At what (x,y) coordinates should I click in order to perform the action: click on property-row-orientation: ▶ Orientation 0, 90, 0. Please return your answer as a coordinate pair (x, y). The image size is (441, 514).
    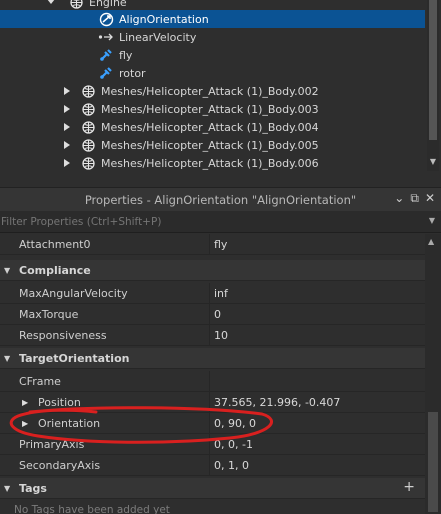
    Looking at the image, I should click on (212, 423).